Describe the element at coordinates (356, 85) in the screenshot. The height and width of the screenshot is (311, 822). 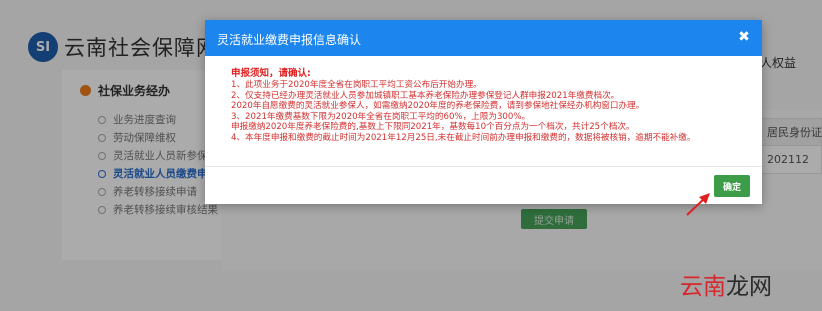
I see `notice-line: 1、此项业务于2020年度全省在岗职工平均工资公布后开始办理。` at that location.